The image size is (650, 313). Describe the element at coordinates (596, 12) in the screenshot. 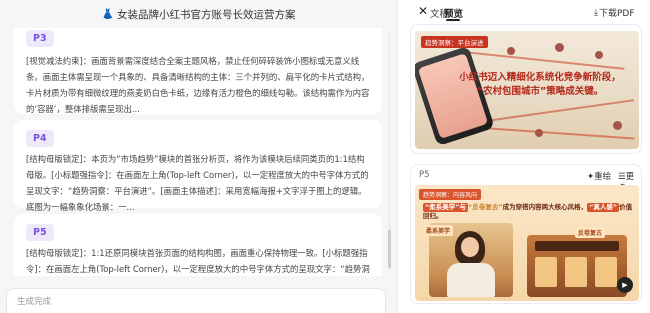

I see `download-icon: ⤓` at that location.